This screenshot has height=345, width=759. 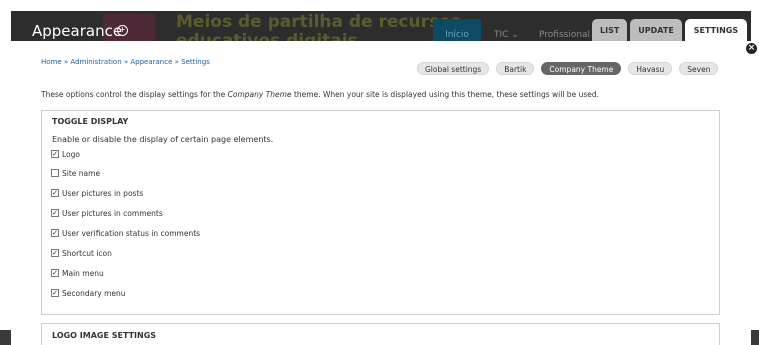 What do you see at coordinates (515, 68) in the screenshot?
I see `theme-button-bartik: Bartik` at bounding box center [515, 68].